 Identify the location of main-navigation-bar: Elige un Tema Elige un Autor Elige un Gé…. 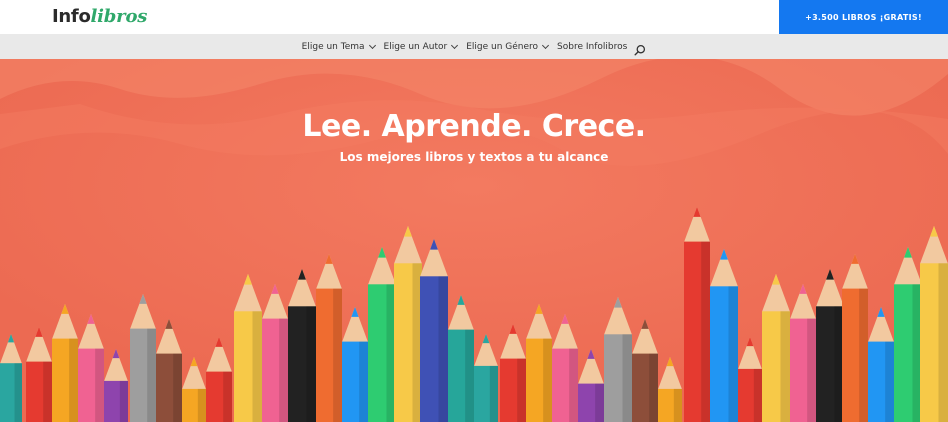
(474, 46).